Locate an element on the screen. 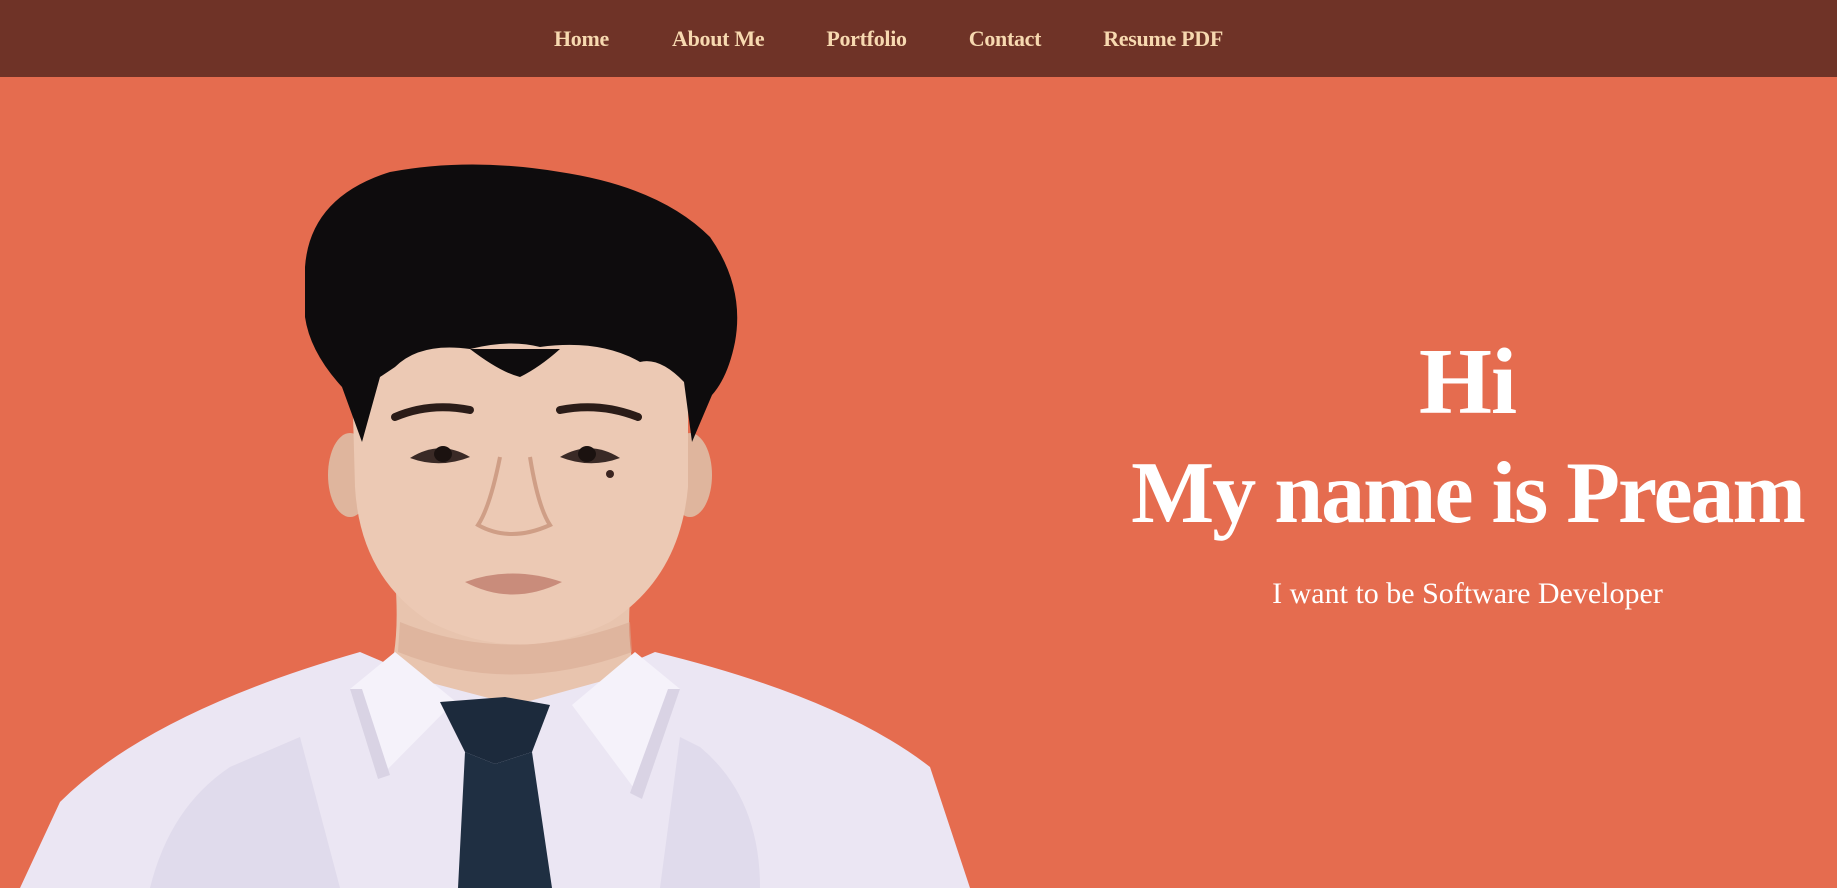 This screenshot has width=1837, height=888. nav-link-about-me: About Me is located at coordinates (718, 39).